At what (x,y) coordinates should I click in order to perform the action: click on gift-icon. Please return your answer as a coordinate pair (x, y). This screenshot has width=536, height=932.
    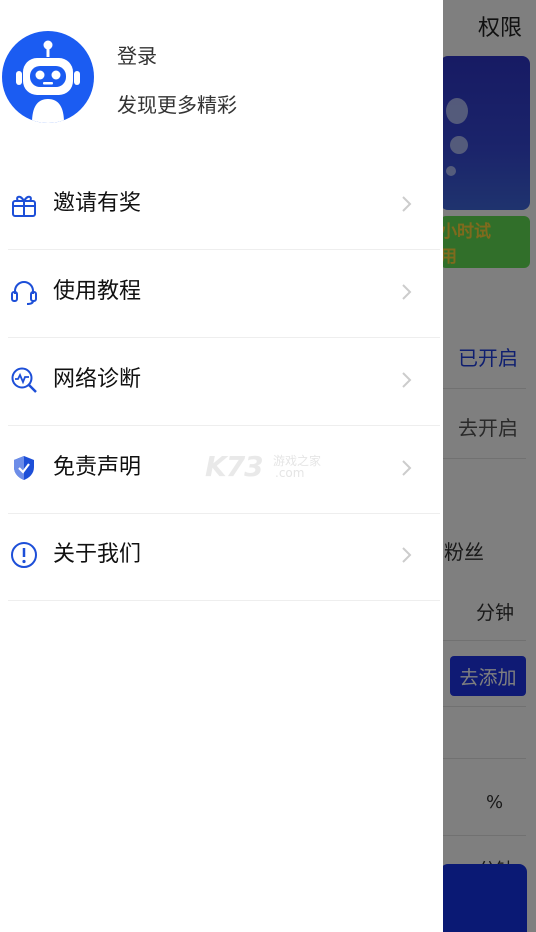
    Looking at the image, I should click on (24, 206).